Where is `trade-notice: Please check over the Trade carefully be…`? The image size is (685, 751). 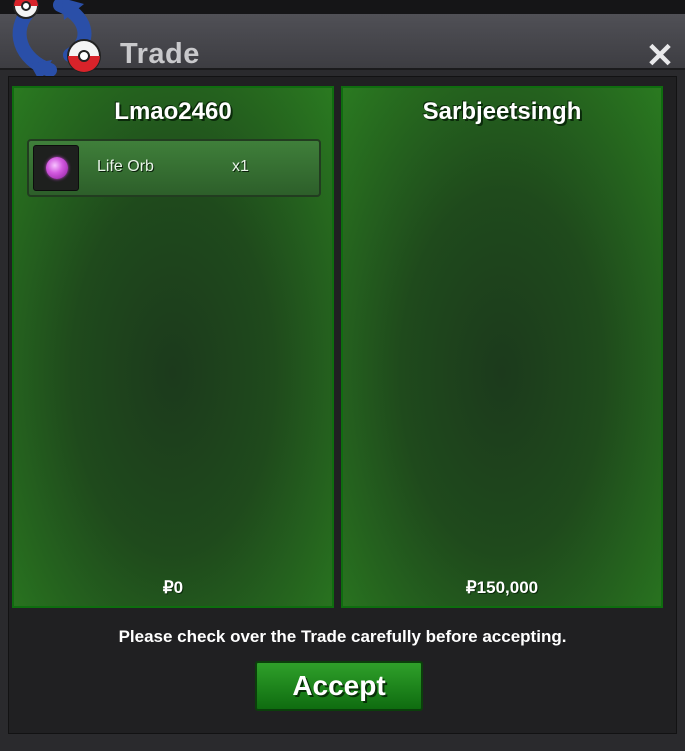
trade-notice: Please check over the Trade carefully be… is located at coordinates (342, 636).